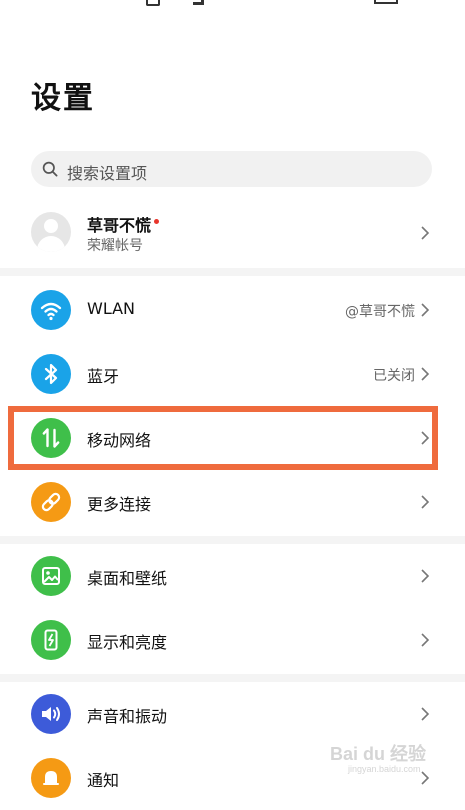  I want to click on watermark-text: Bai du 经验, so click(378, 754).